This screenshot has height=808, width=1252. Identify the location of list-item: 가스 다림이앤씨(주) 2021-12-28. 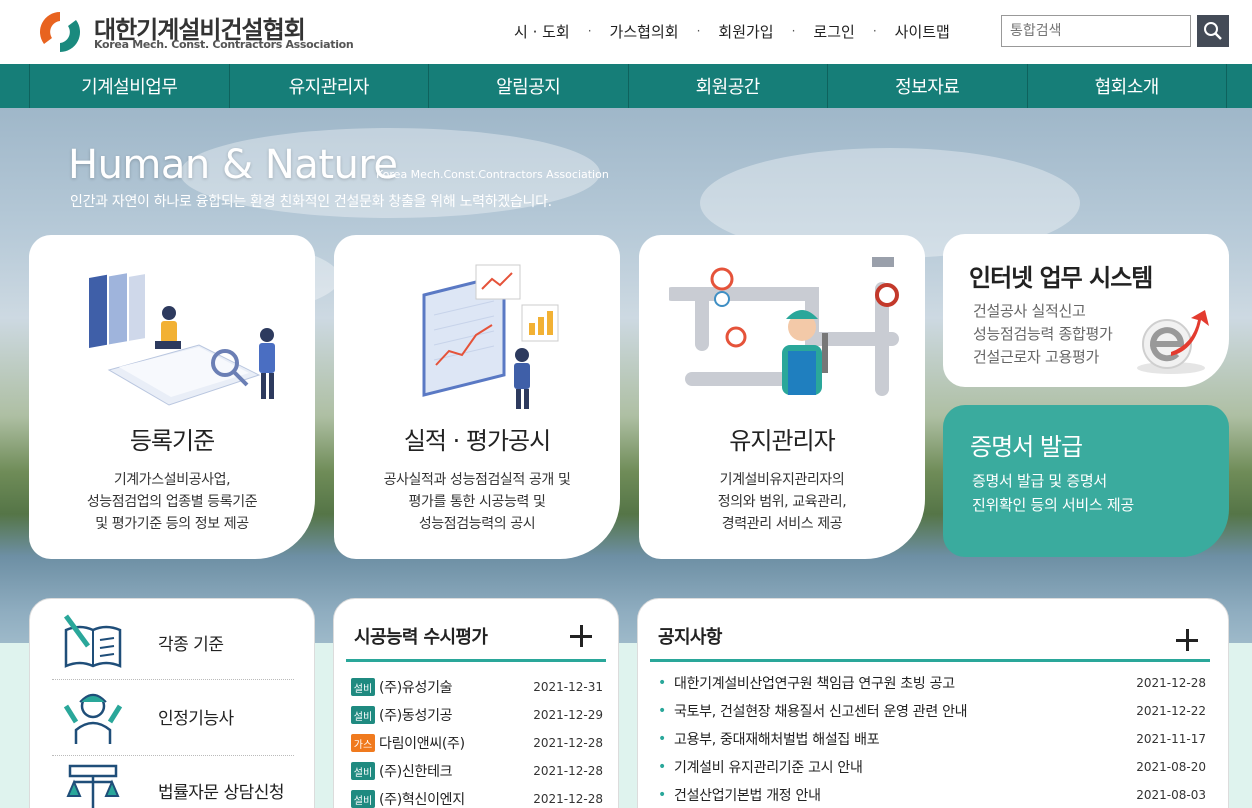
(477, 743).